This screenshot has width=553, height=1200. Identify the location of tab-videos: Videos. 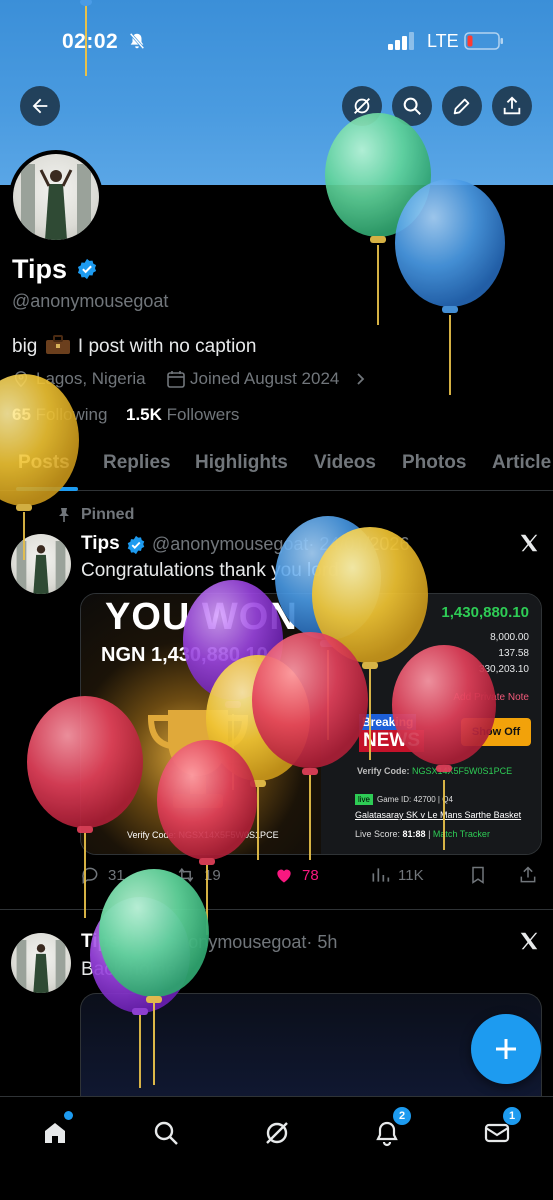
(345, 463).